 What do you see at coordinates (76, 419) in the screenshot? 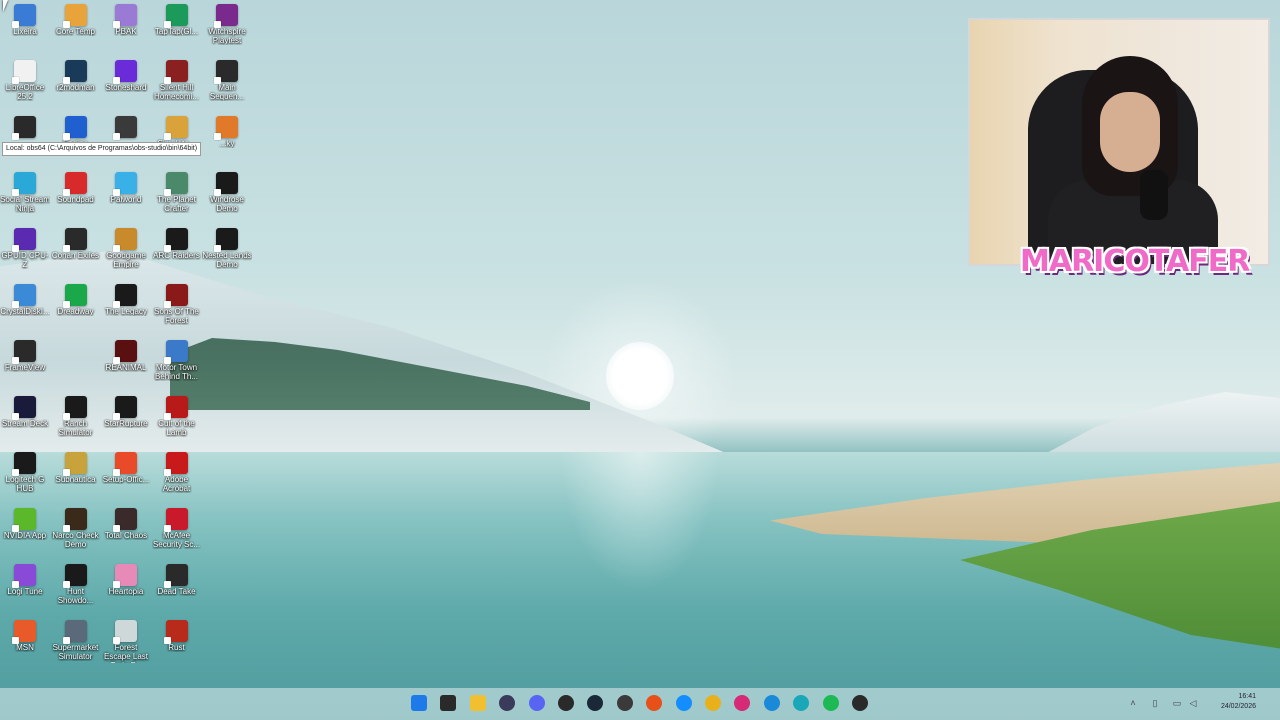
I see `desktop-icon: Ranch Simulator` at bounding box center [76, 419].